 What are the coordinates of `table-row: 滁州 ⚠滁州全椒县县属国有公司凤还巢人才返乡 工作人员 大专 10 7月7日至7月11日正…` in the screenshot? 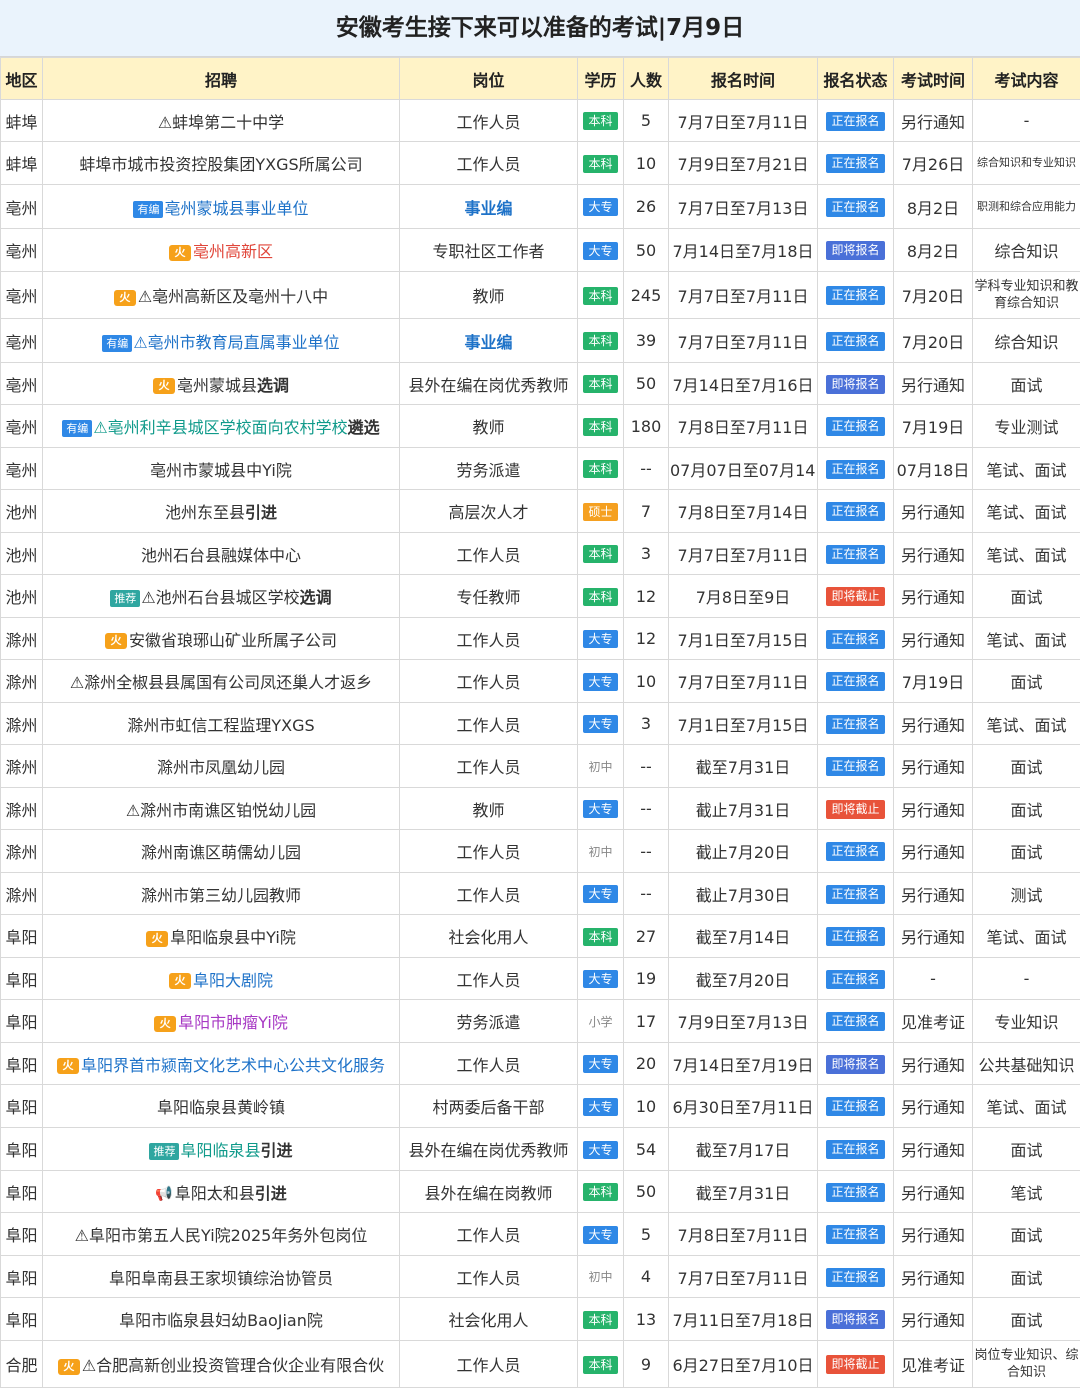 It's located at (540, 681).